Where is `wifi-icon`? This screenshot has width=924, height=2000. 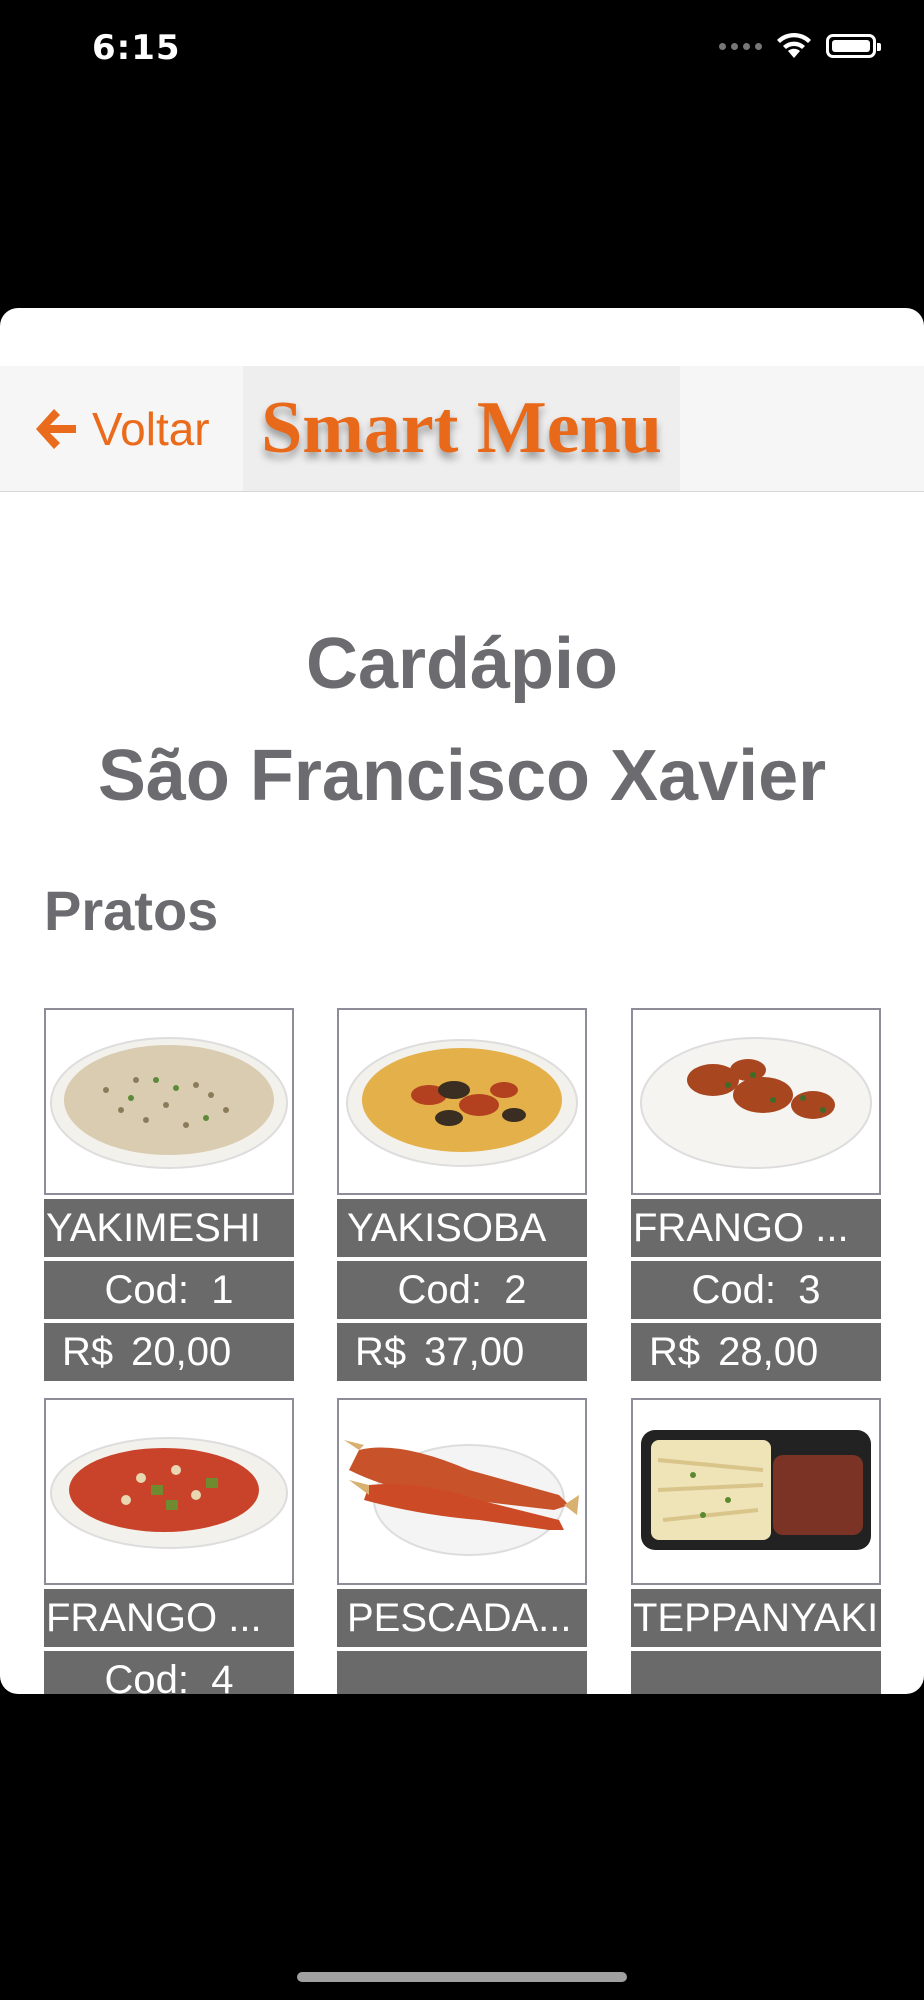 wifi-icon is located at coordinates (794, 45).